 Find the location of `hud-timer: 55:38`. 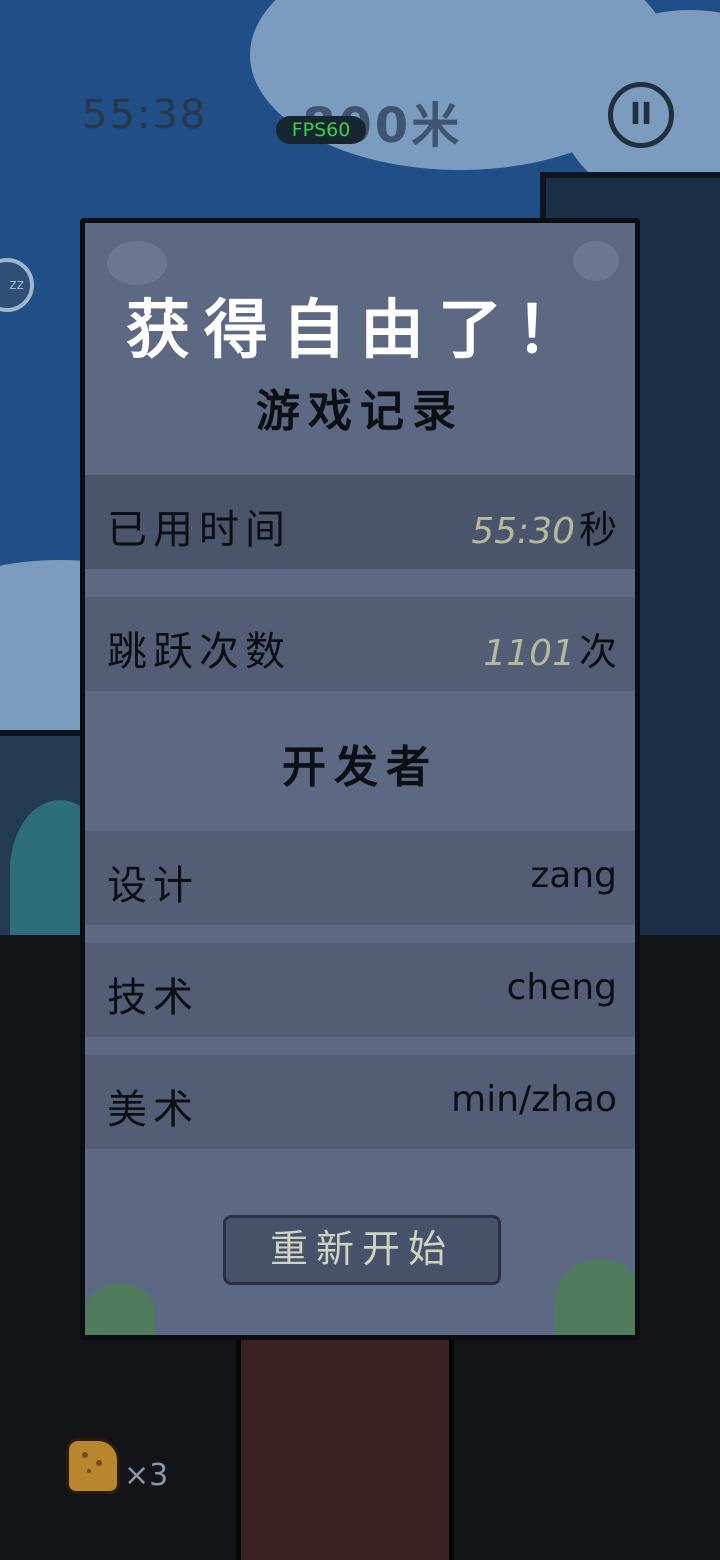

hud-timer: 55:38 is located at coordinates (145, 115).